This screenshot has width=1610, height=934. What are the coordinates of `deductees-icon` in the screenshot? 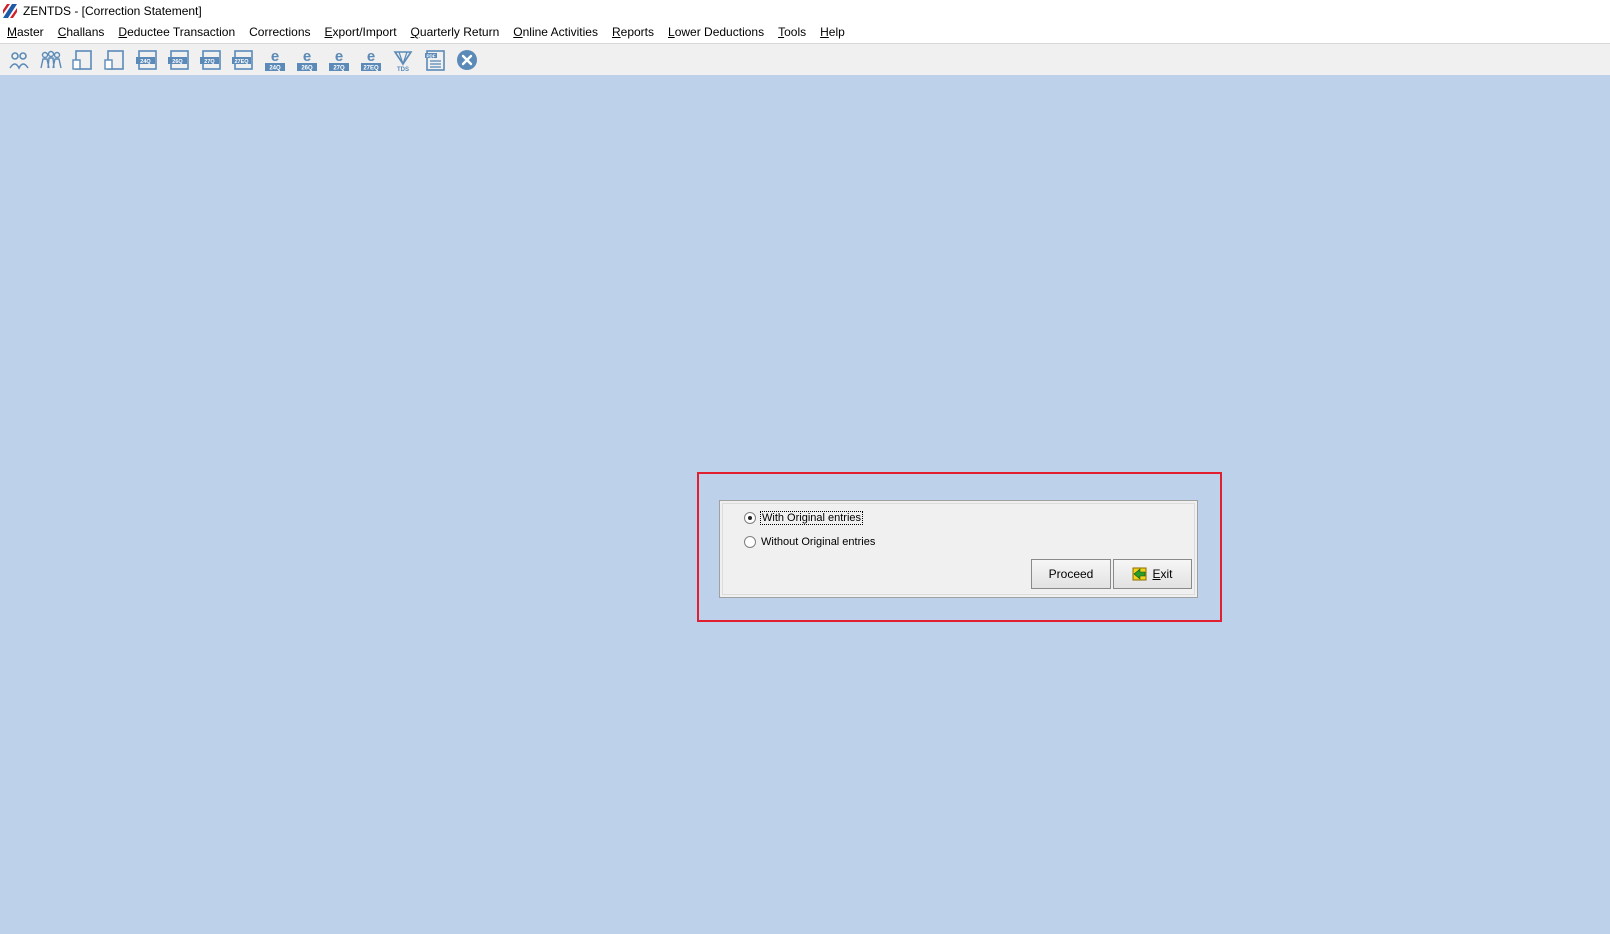 It's located at (51, 60).